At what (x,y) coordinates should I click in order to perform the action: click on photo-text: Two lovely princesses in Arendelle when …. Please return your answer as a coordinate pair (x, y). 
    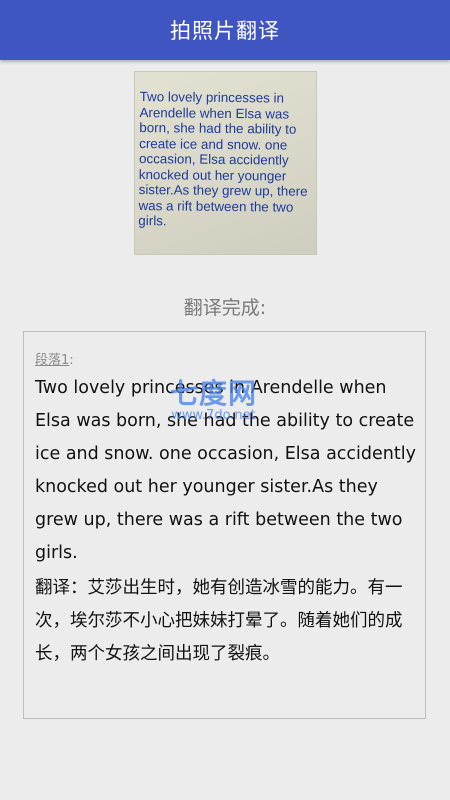
    Looking at the image, I should click on (223, 159).